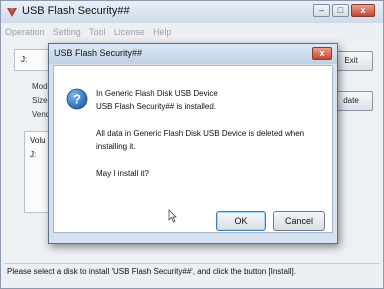 This screenshot has height=289, width=384. What do you see at coordinates (172, 216) in the screenshot?
I see `mouse-cursor-icon` at bounding box center [172, 216].